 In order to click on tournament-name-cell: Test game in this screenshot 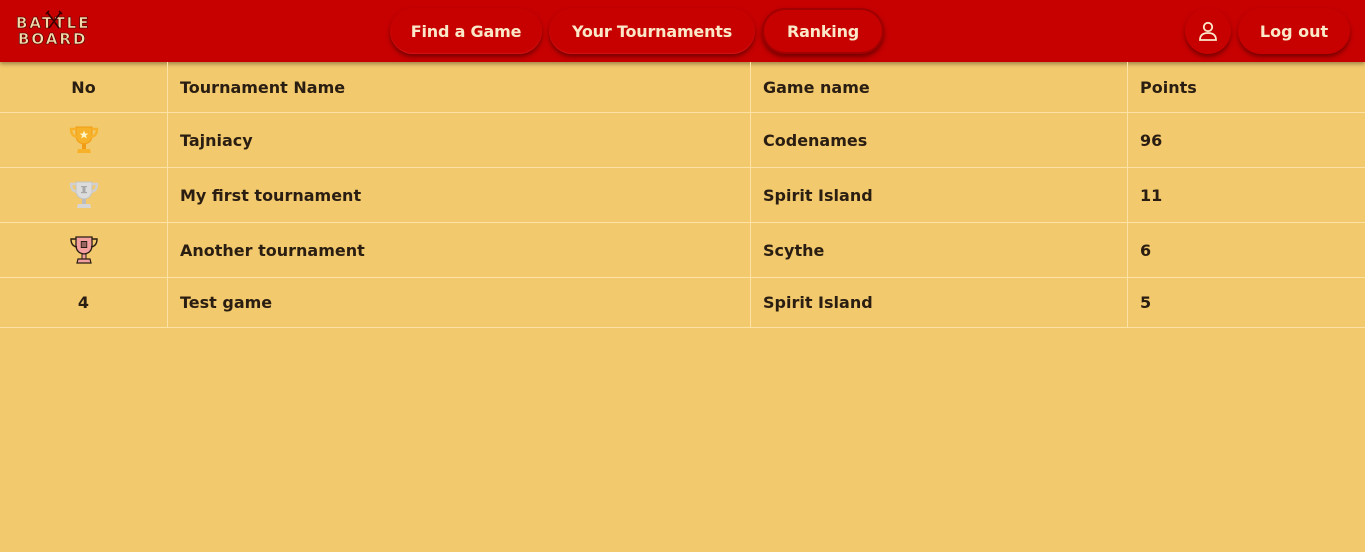, I will do `click(460, 302)`.